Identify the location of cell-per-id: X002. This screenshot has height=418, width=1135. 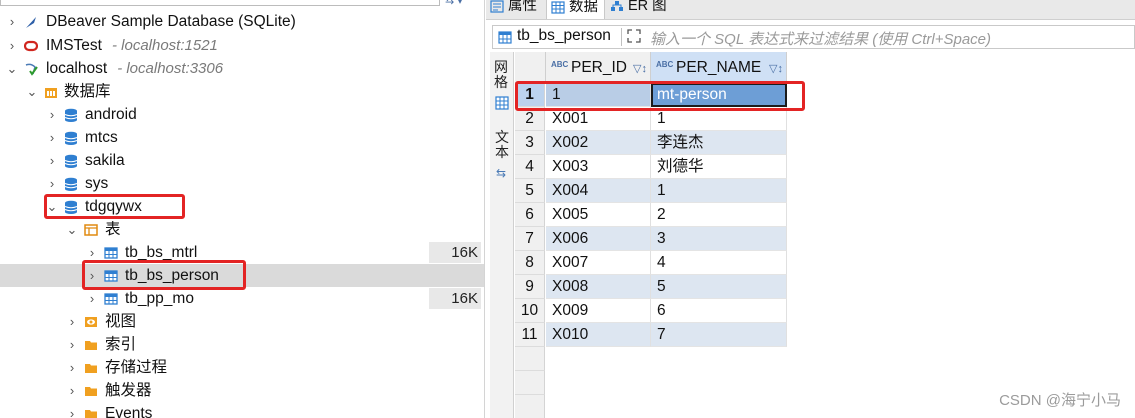
(598, 143).